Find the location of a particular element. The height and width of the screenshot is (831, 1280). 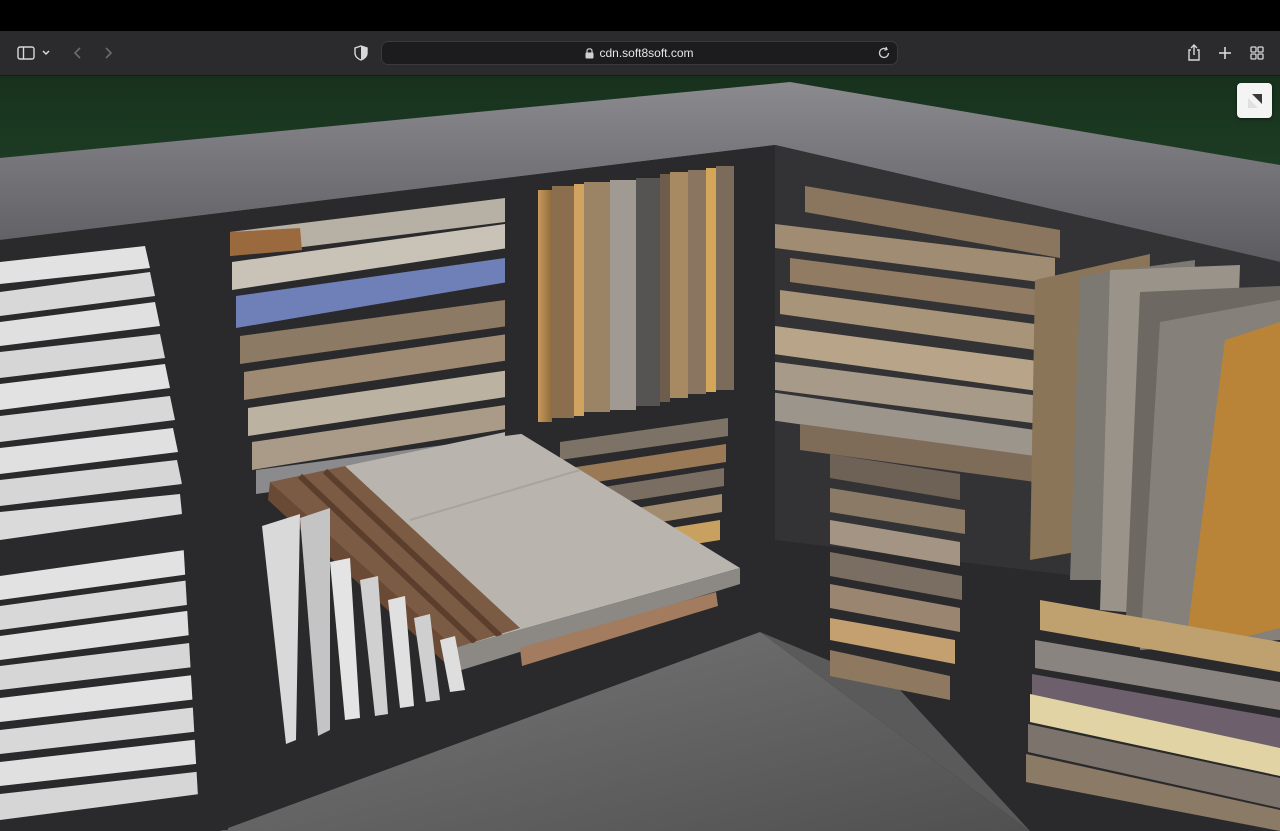

back-arrow-icon is located at coordinates (78, 53).